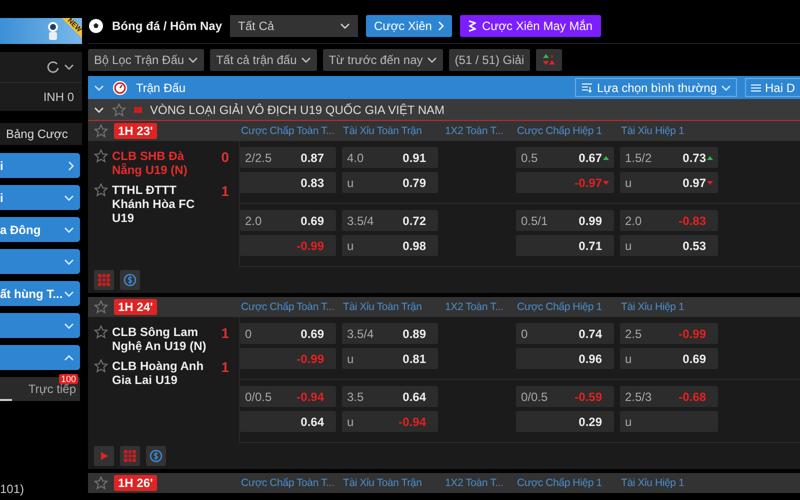 The height and width of the screenshot is (500, 800). What do you see at coordinates (288, 421) in the screenshot?
I see `odds-cell: 0.64` at bounding box center [288, 421].